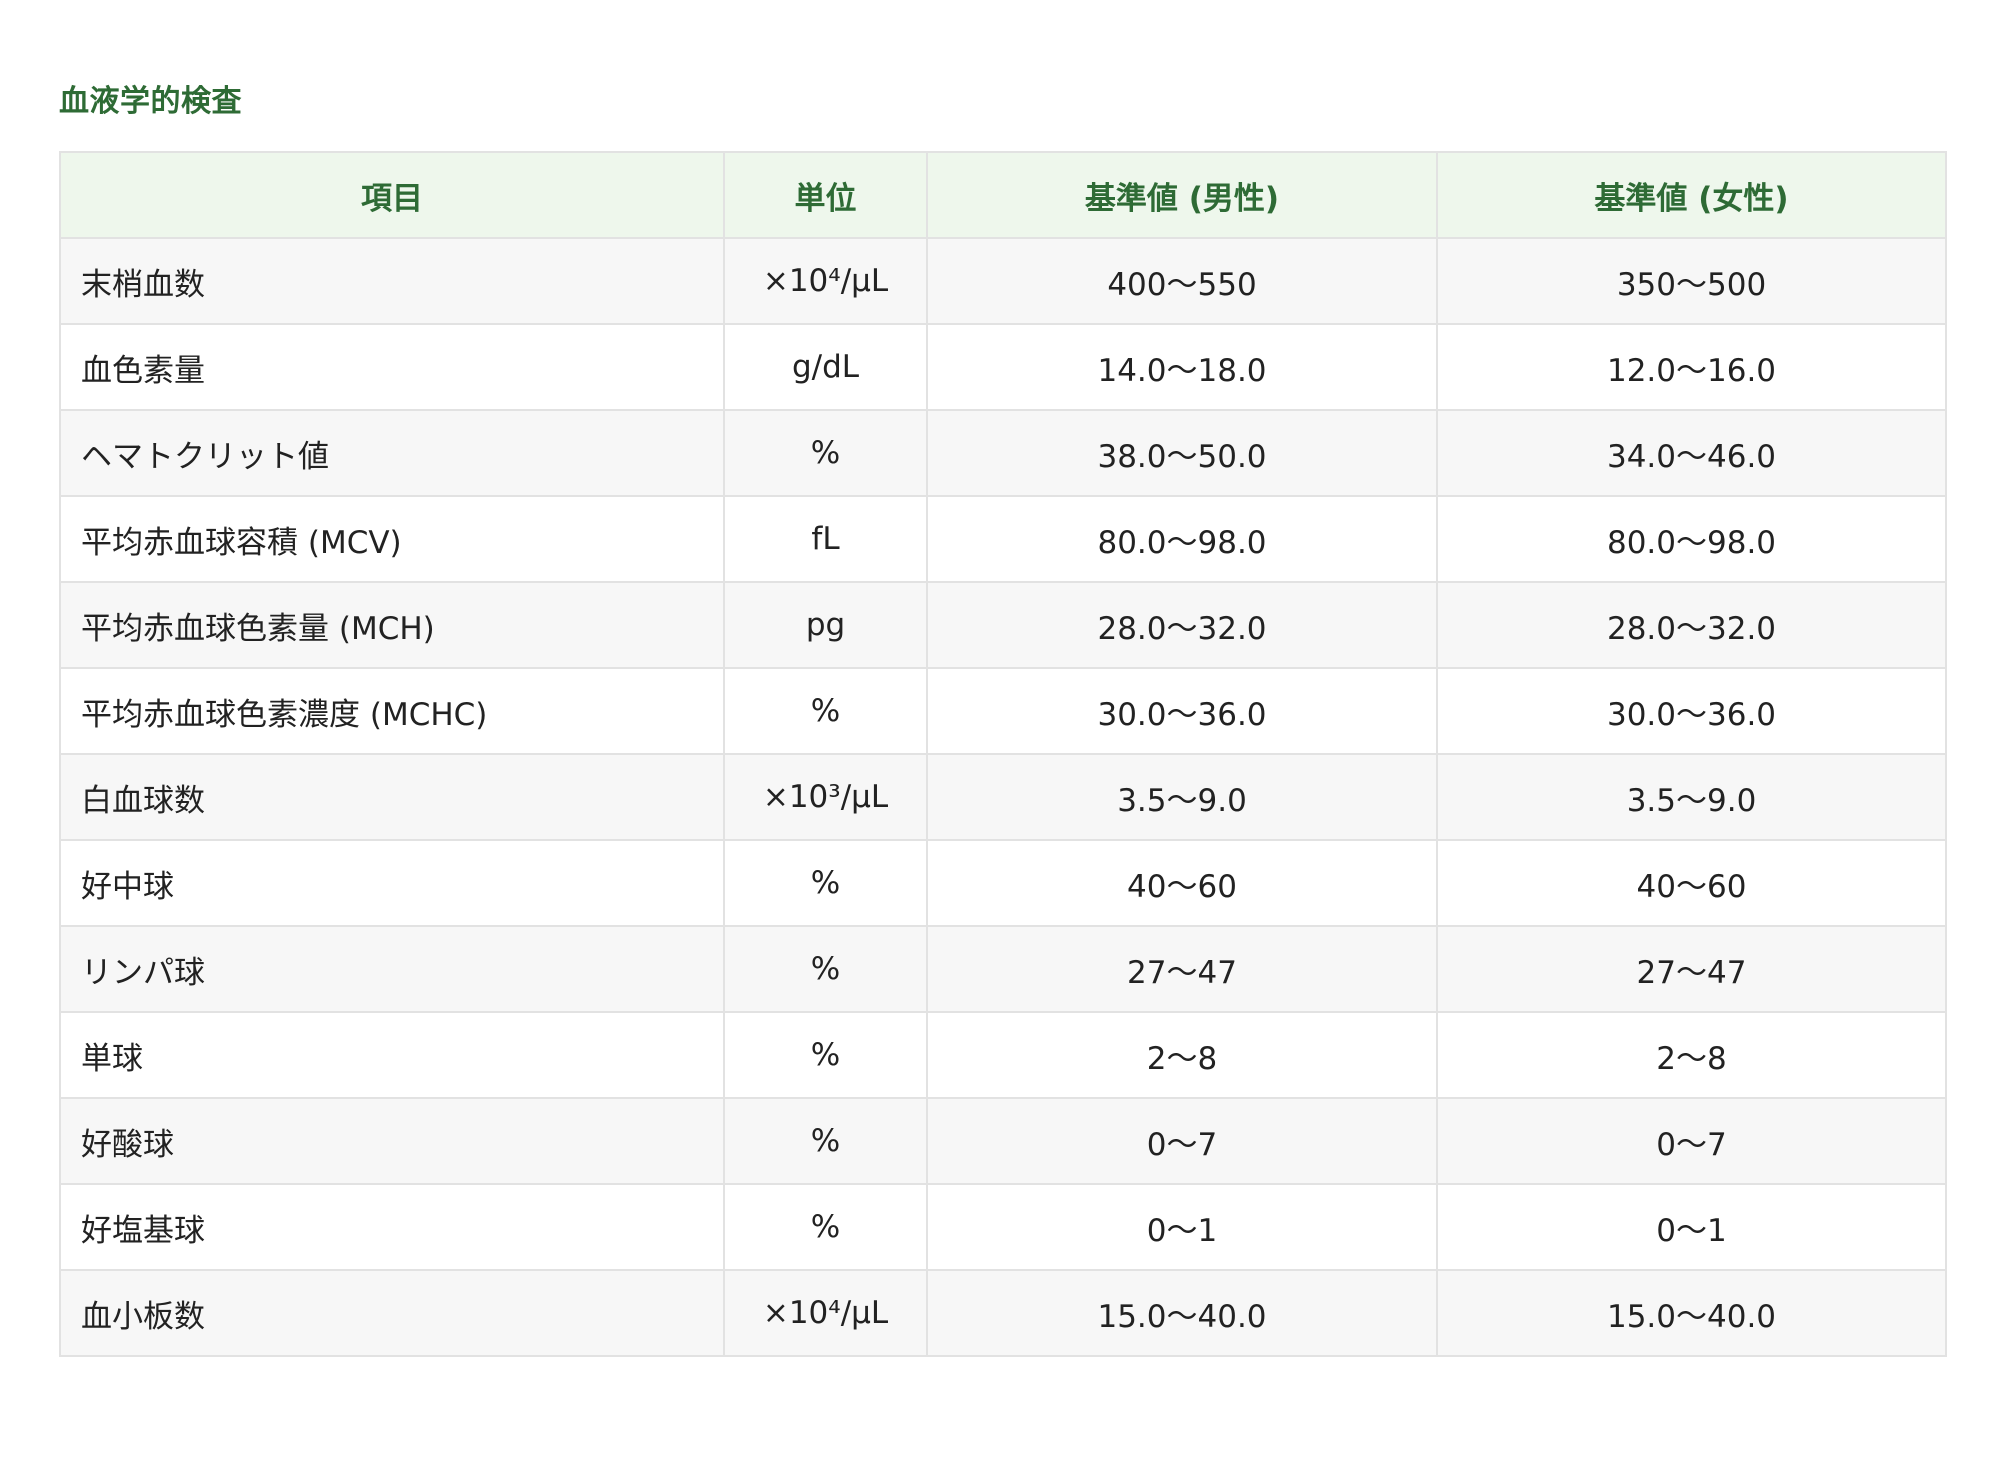  Describe the element at coordinates (1691, 969) in the screenshot. I see `female-range-cell: 27〜47` at that location.